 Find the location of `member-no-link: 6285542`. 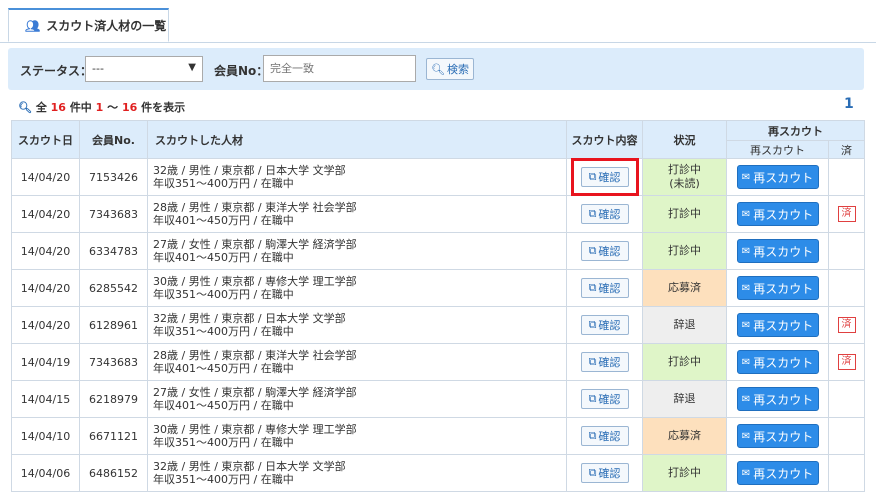

member-no-link: 6285542 is located at coordinates (113, 288).